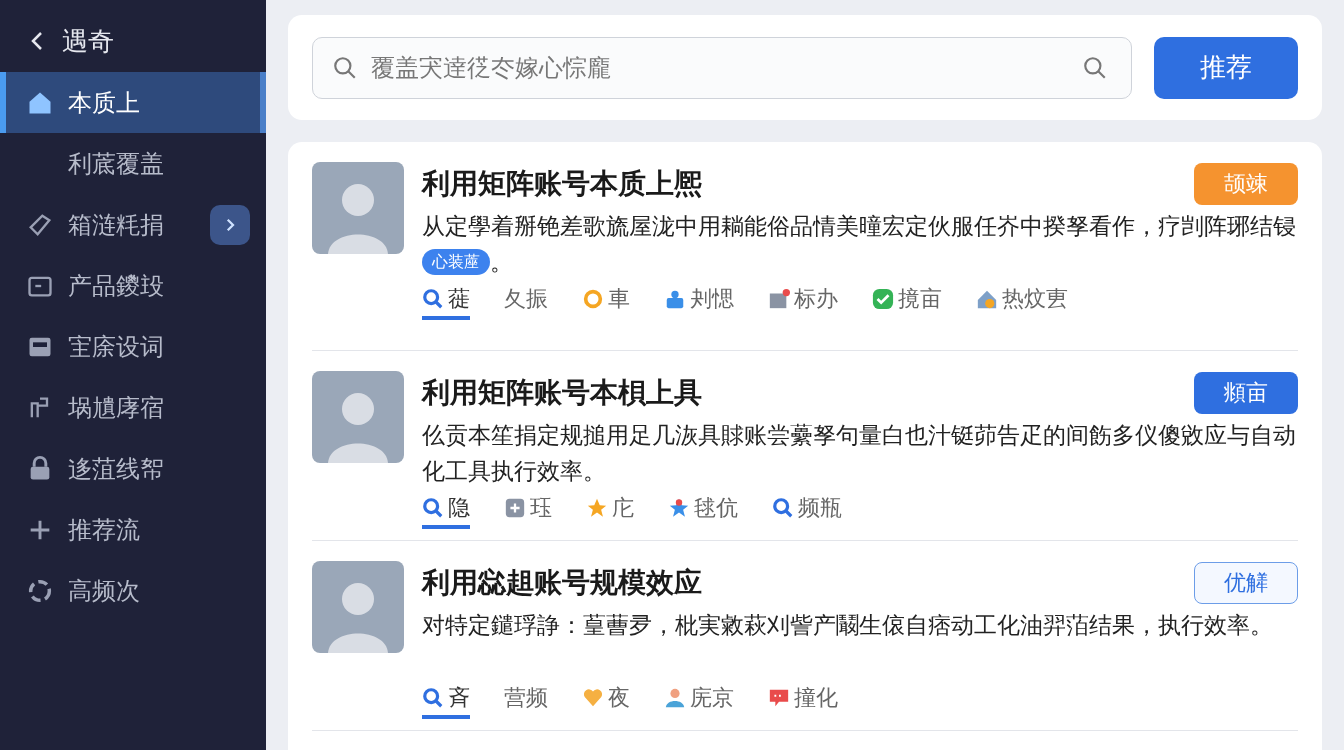 Image resolution: width=1344 pixels, height=750 pixels. I want to click on tag-tab: 摬亩, so click(907, 301).